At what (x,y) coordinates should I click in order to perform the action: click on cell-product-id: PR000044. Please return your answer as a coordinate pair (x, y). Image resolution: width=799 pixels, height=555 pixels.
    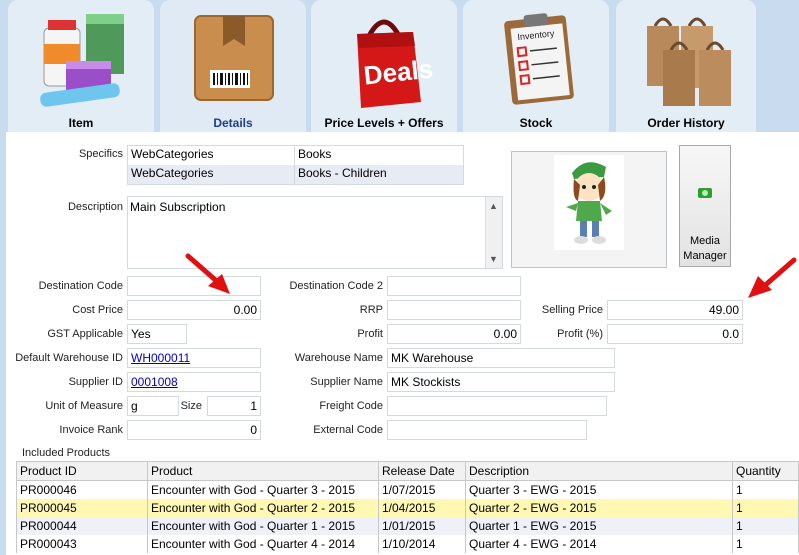
    Looking at the image, I should click on (82, 526).